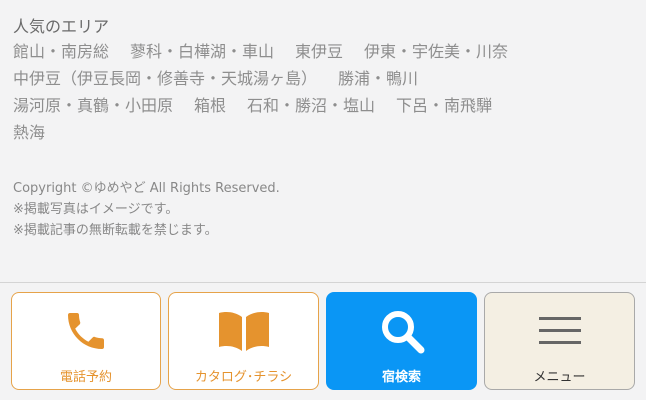 Image resolution: width=646 pixels, height=400 pixels. I want to click on catalog-flyer-button: カタログ･チラシ, so click(243, 341).